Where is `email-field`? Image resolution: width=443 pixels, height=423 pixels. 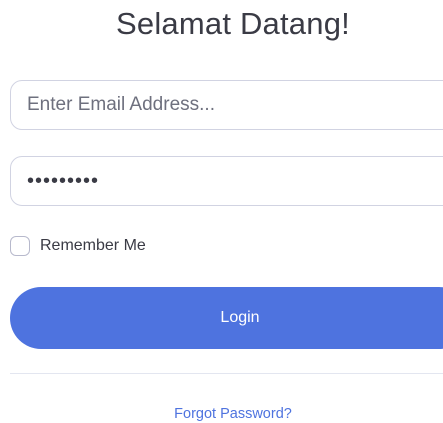 email-field is located at coordinates (226, 105).